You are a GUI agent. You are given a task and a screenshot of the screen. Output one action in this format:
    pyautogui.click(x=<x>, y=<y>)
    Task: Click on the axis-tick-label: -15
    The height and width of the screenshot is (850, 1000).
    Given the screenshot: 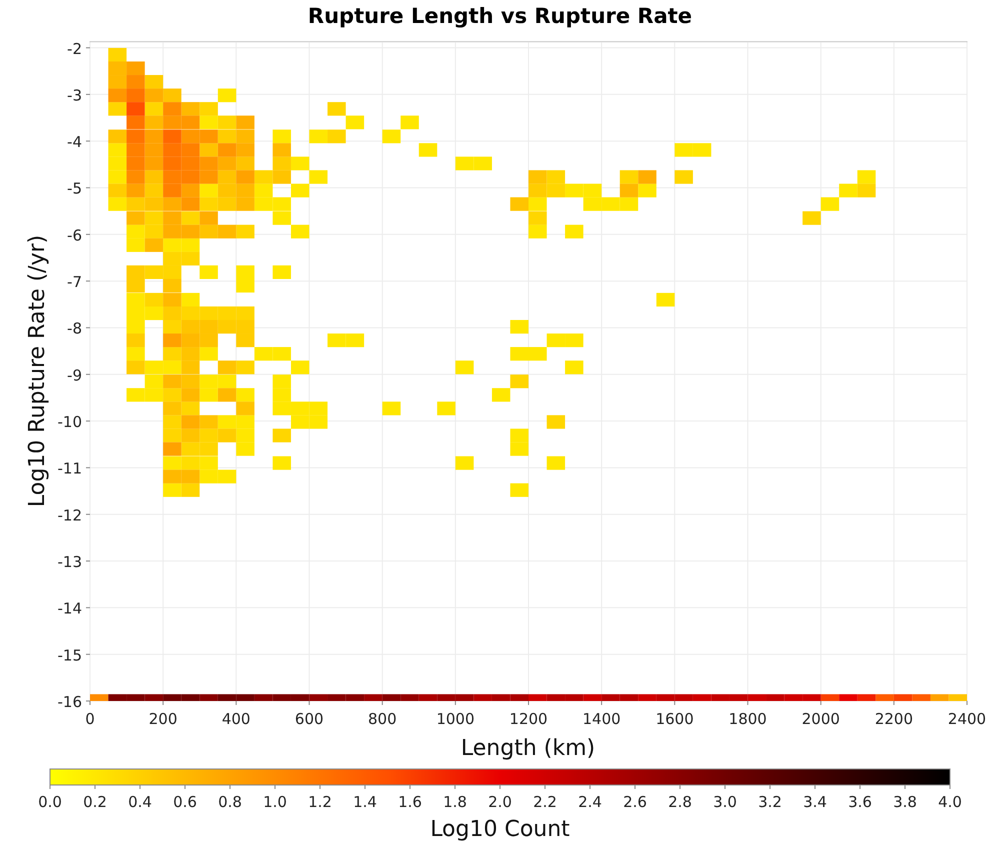 What is the action you would take?
    pyautogui.click(x=70, y=655)
    